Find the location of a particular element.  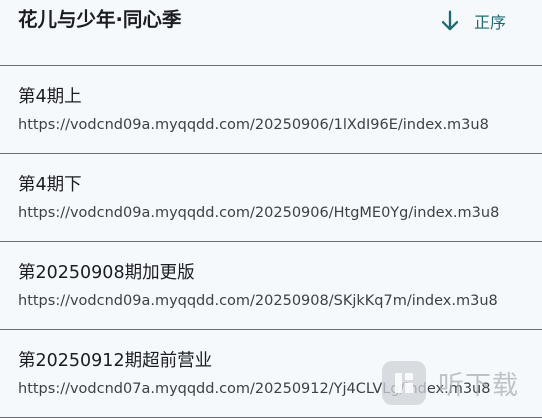

sort-order-button: 正序 is located at coordinates (481, 21).